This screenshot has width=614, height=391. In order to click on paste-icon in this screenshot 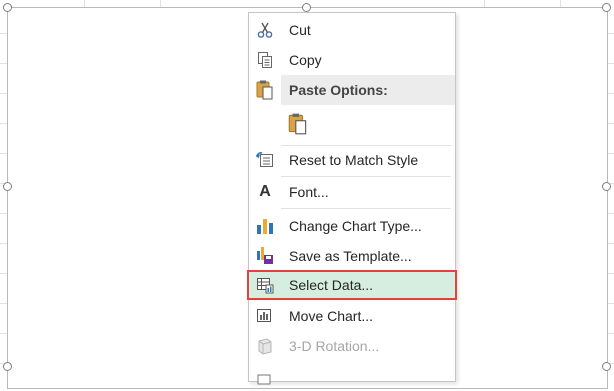, I will do `click(297, 124)`.